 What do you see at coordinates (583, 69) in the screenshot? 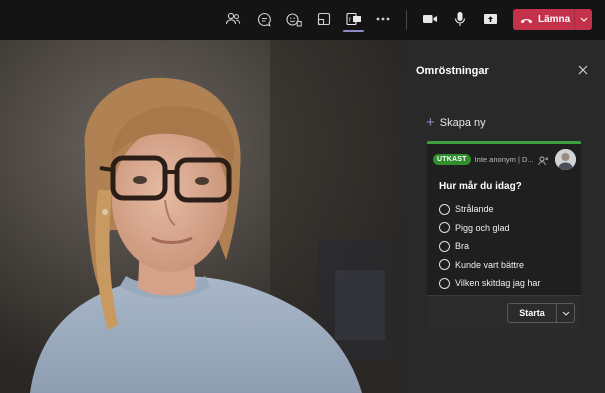
I see `close-icon` at bounding box center [583, 69].